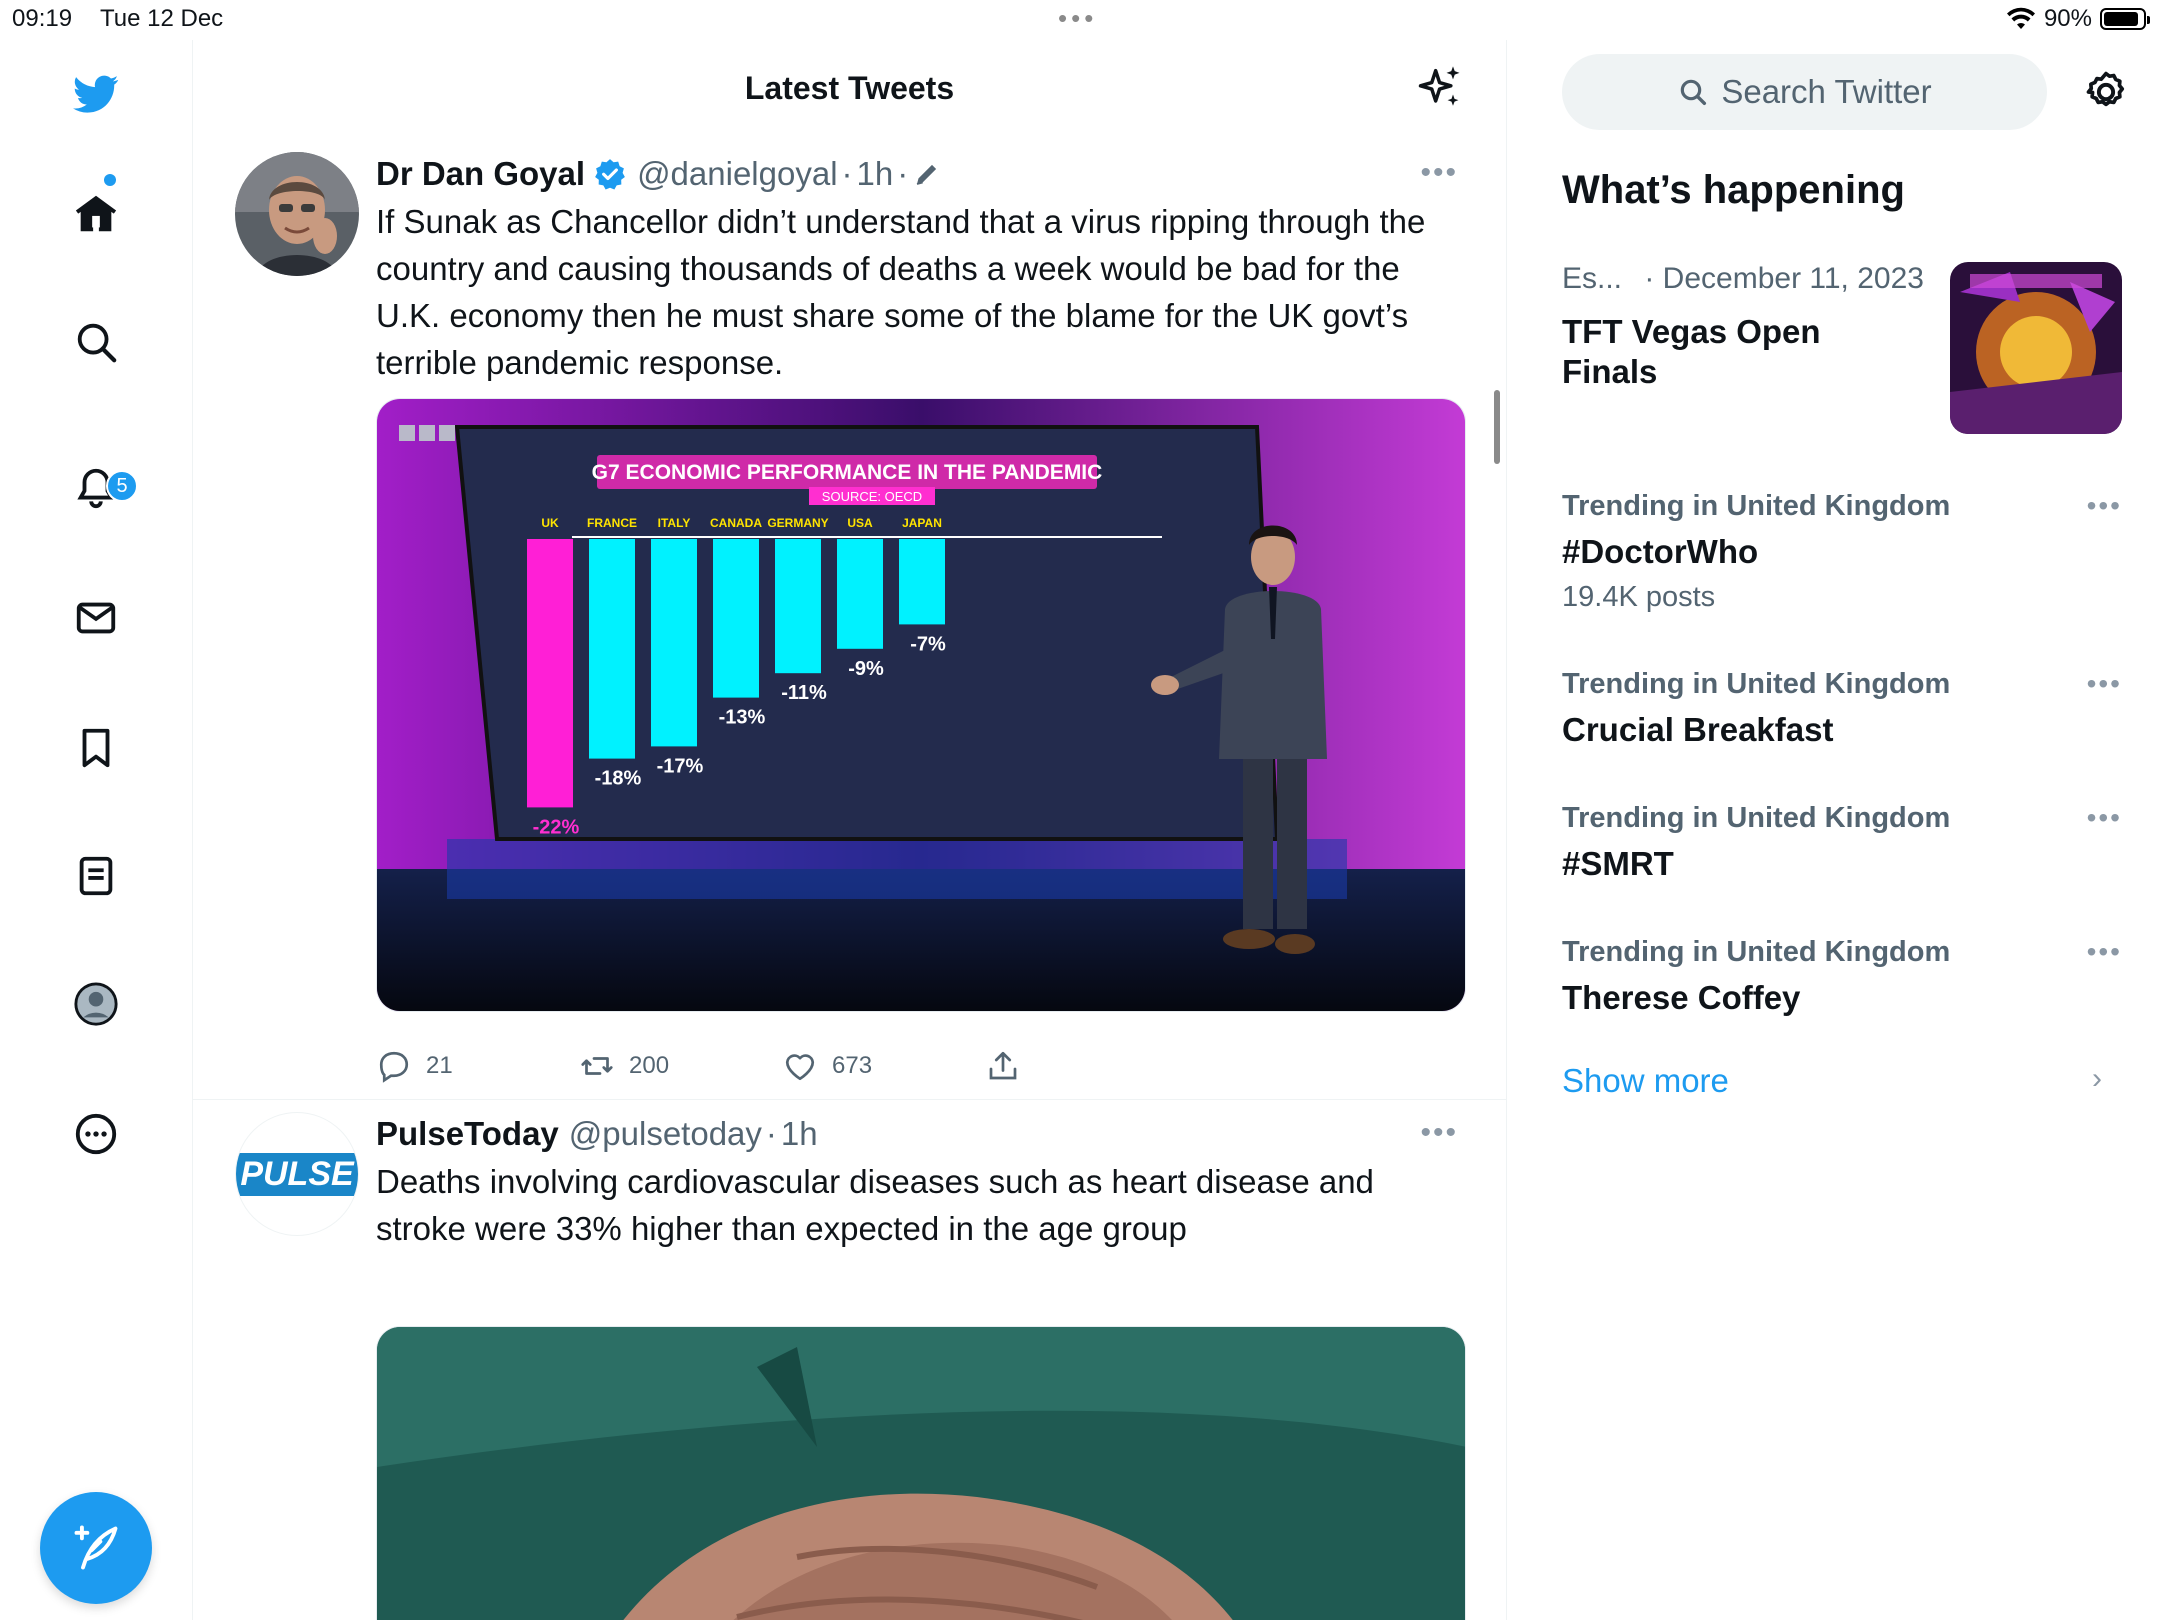 The width and height of the screenshot is (2160, 1620). What do you see at coordinates (674, 523) in the screenshot?
I see `chart-category-label: ITALY` at bounding box center [674, 523].